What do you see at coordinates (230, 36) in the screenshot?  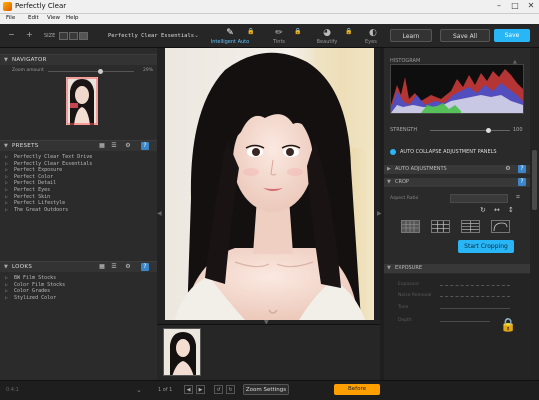 I see `tab-intelligent-auto: ✎ Intelligent Auto` at bounding box center [230, 36].